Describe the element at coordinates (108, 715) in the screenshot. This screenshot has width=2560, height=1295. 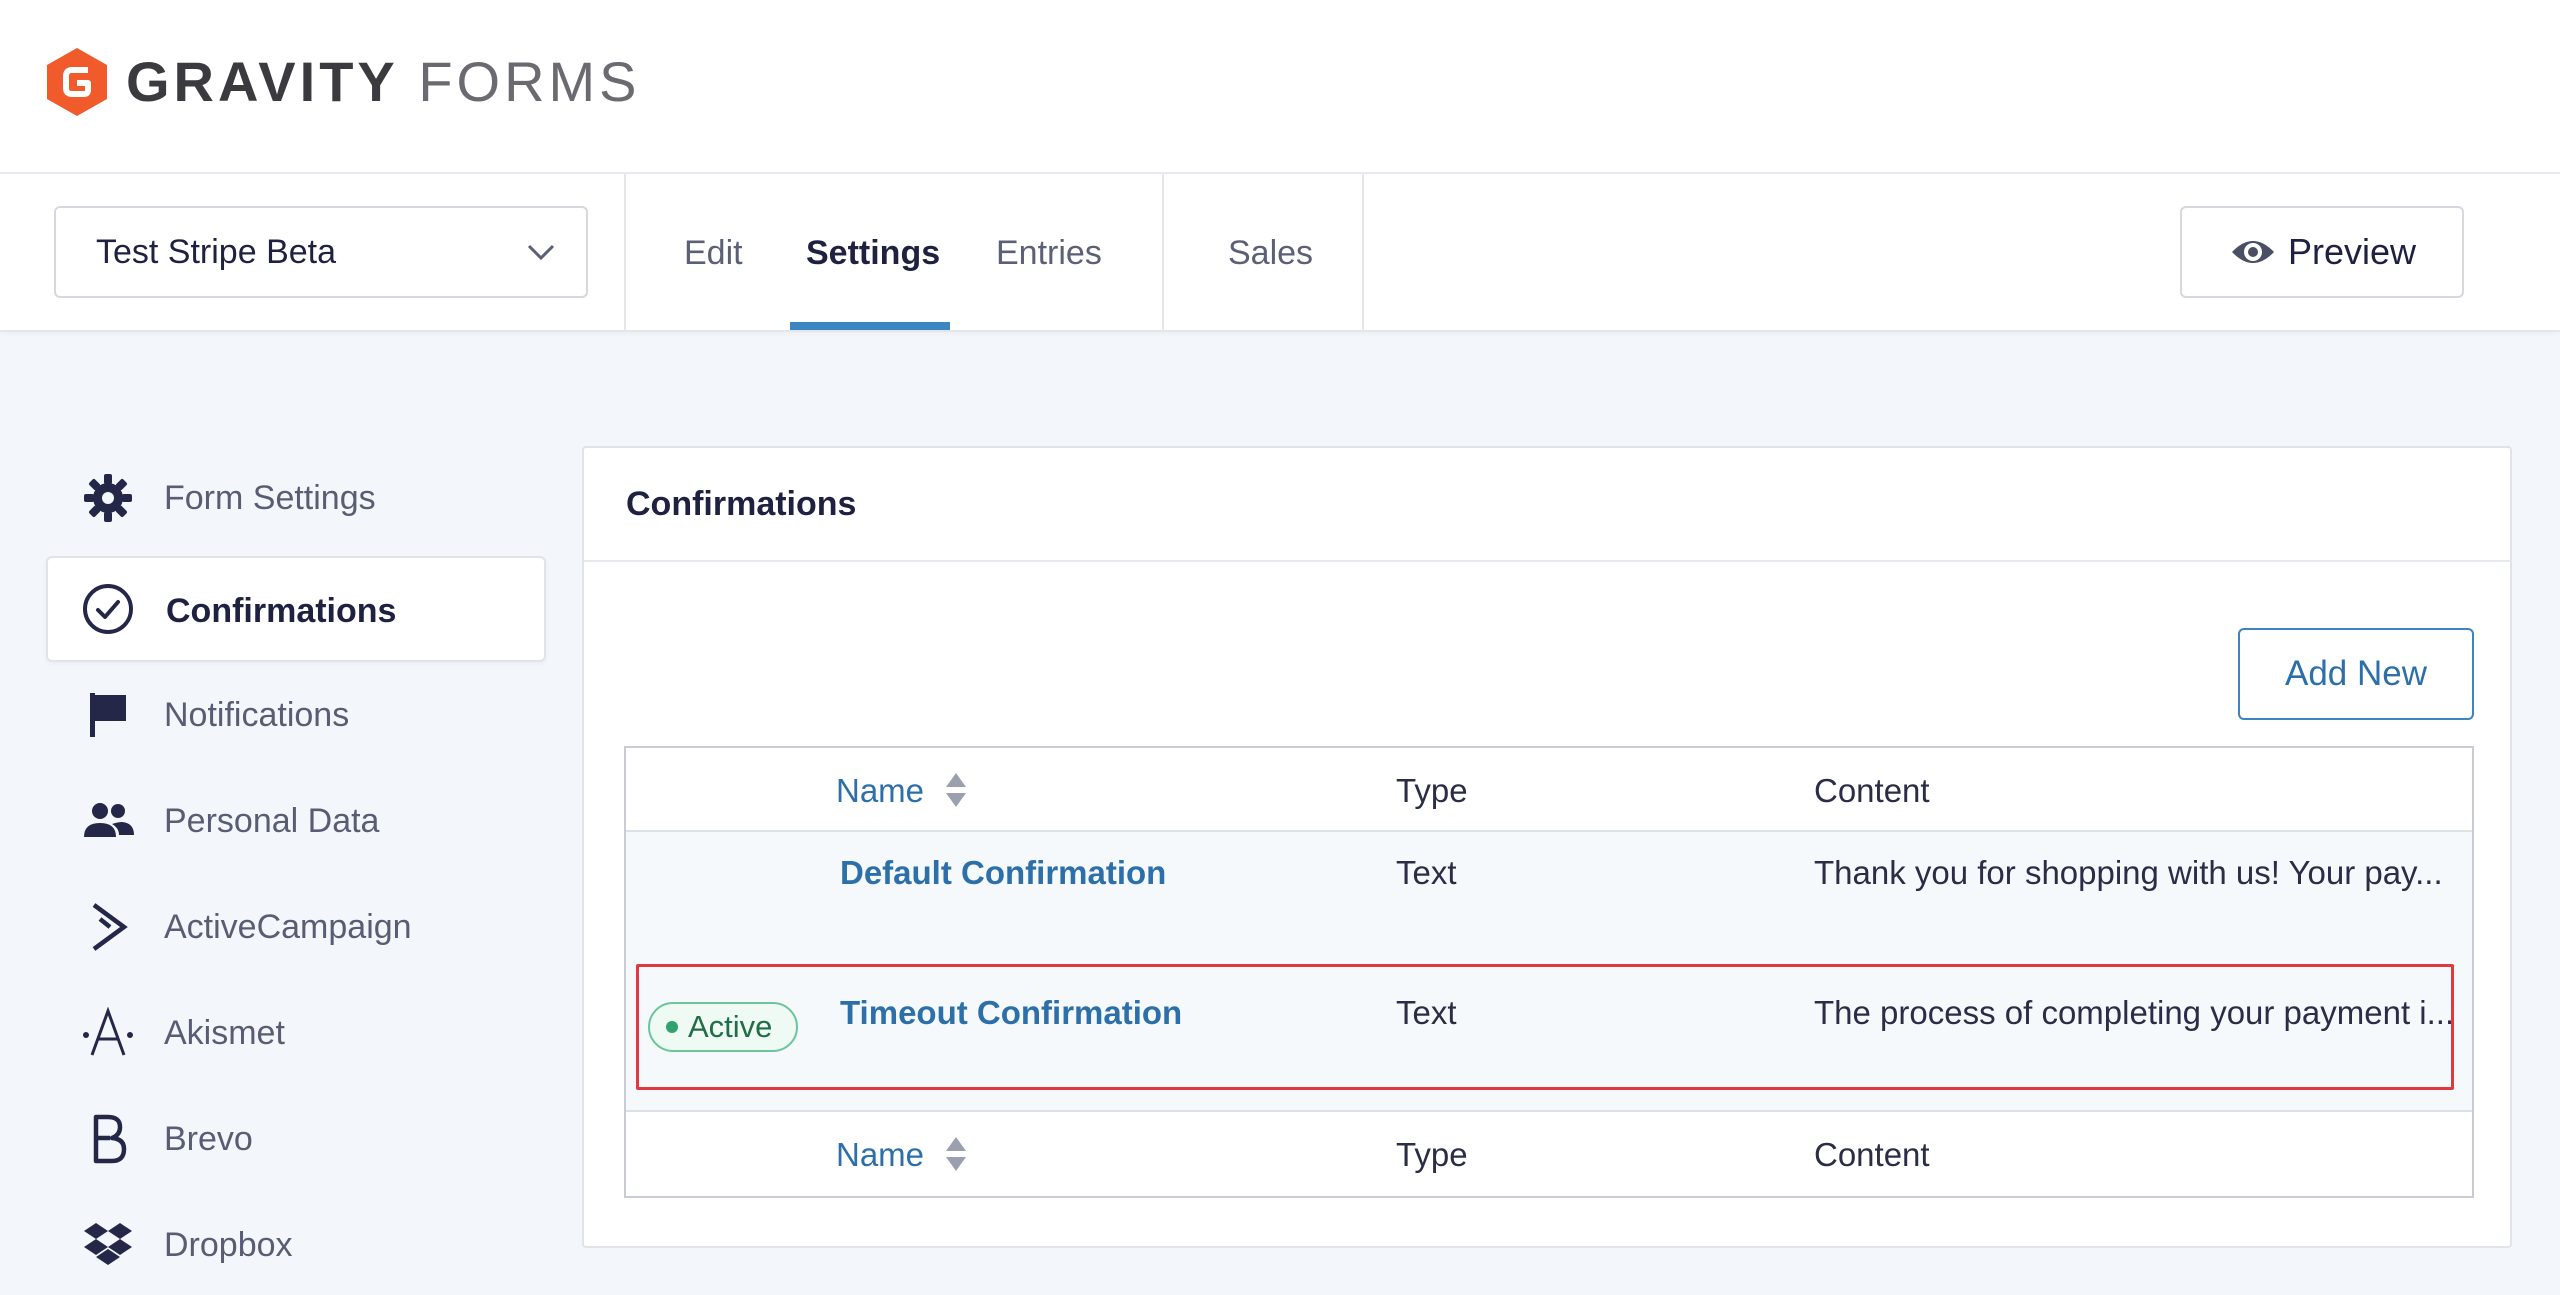
I see `flag-icon` at that location.